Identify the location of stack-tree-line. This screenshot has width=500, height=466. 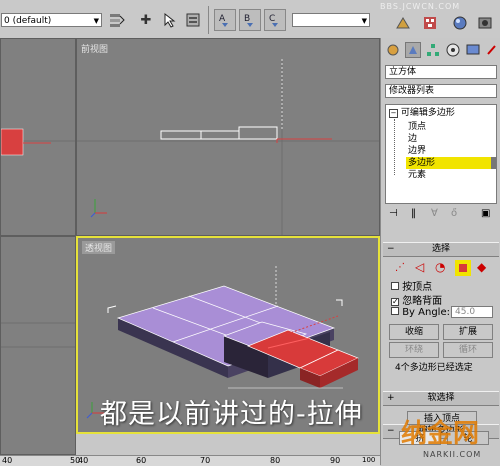
(395, 147).